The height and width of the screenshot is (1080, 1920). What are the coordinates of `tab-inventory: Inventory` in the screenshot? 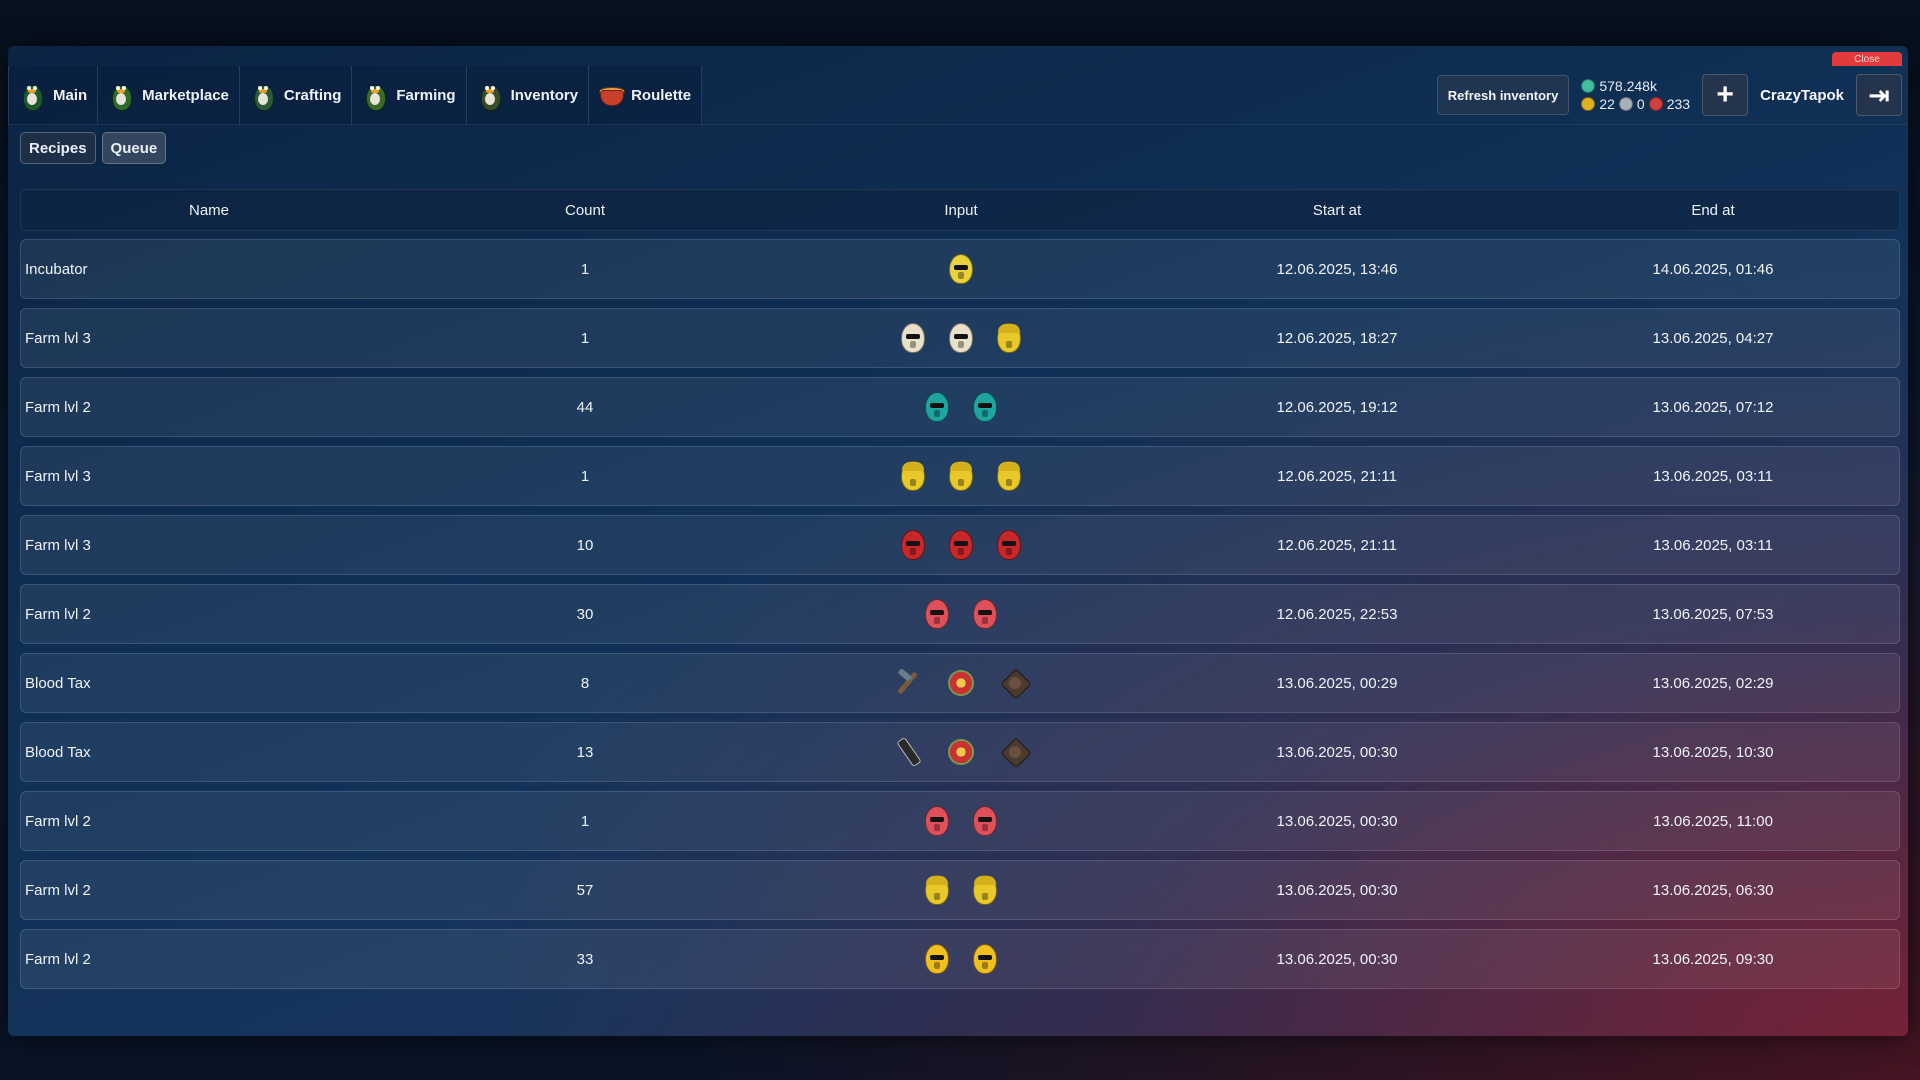 It's located at (528, 95).